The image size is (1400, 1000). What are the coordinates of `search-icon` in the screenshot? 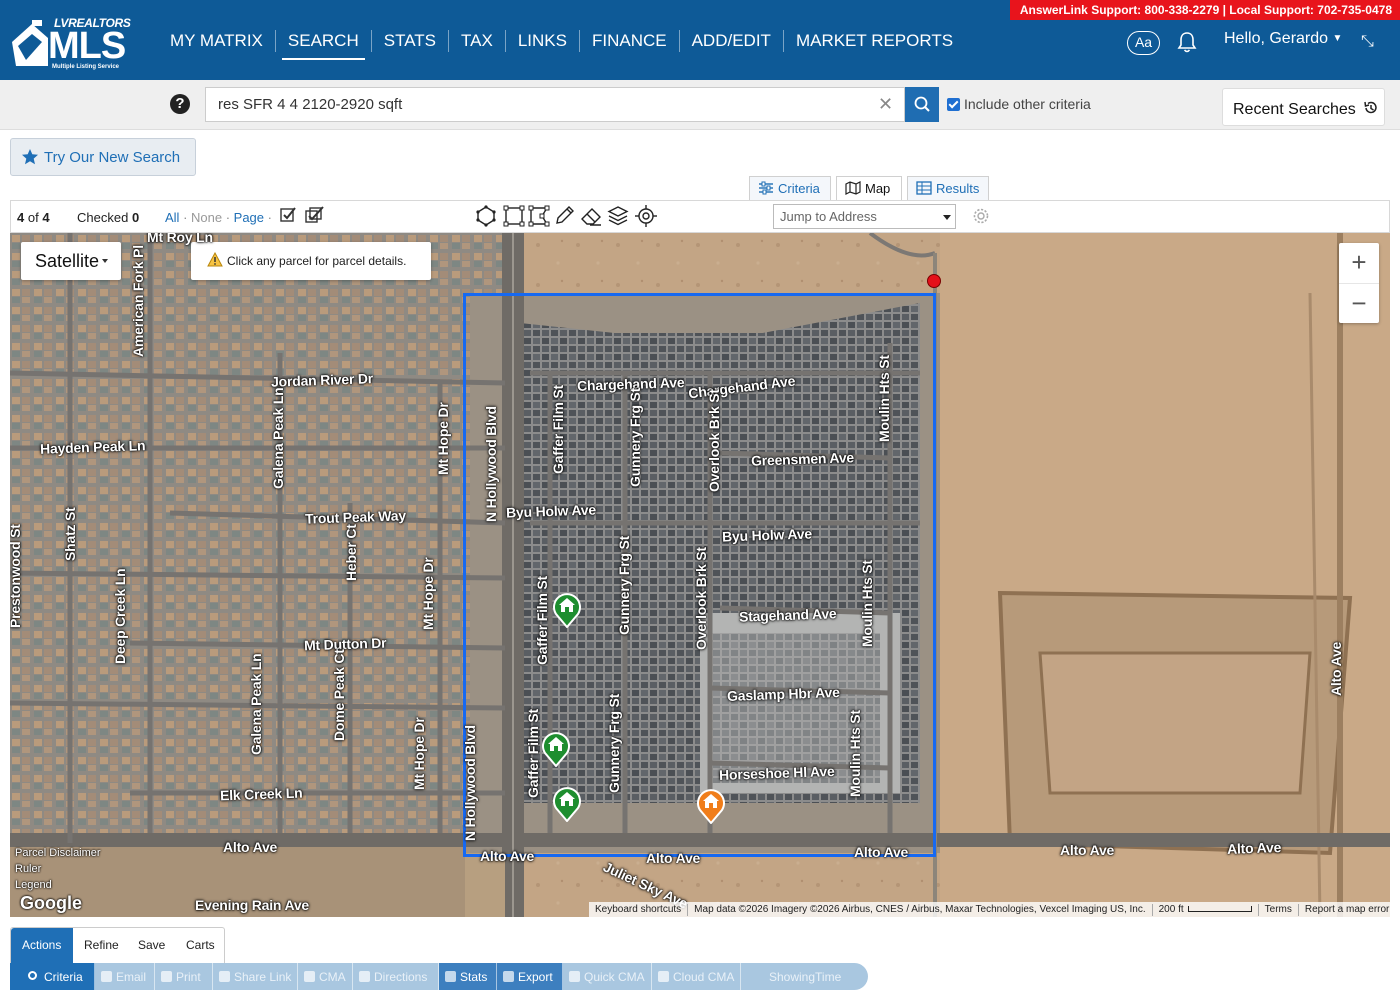 It's located at (922, 104).